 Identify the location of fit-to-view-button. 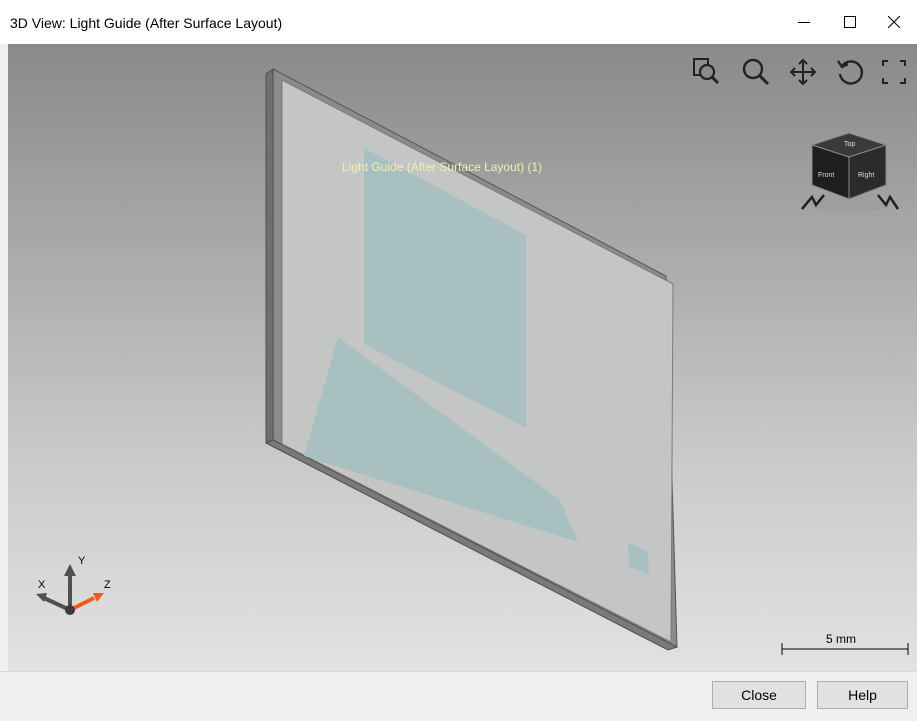
(894, 72).